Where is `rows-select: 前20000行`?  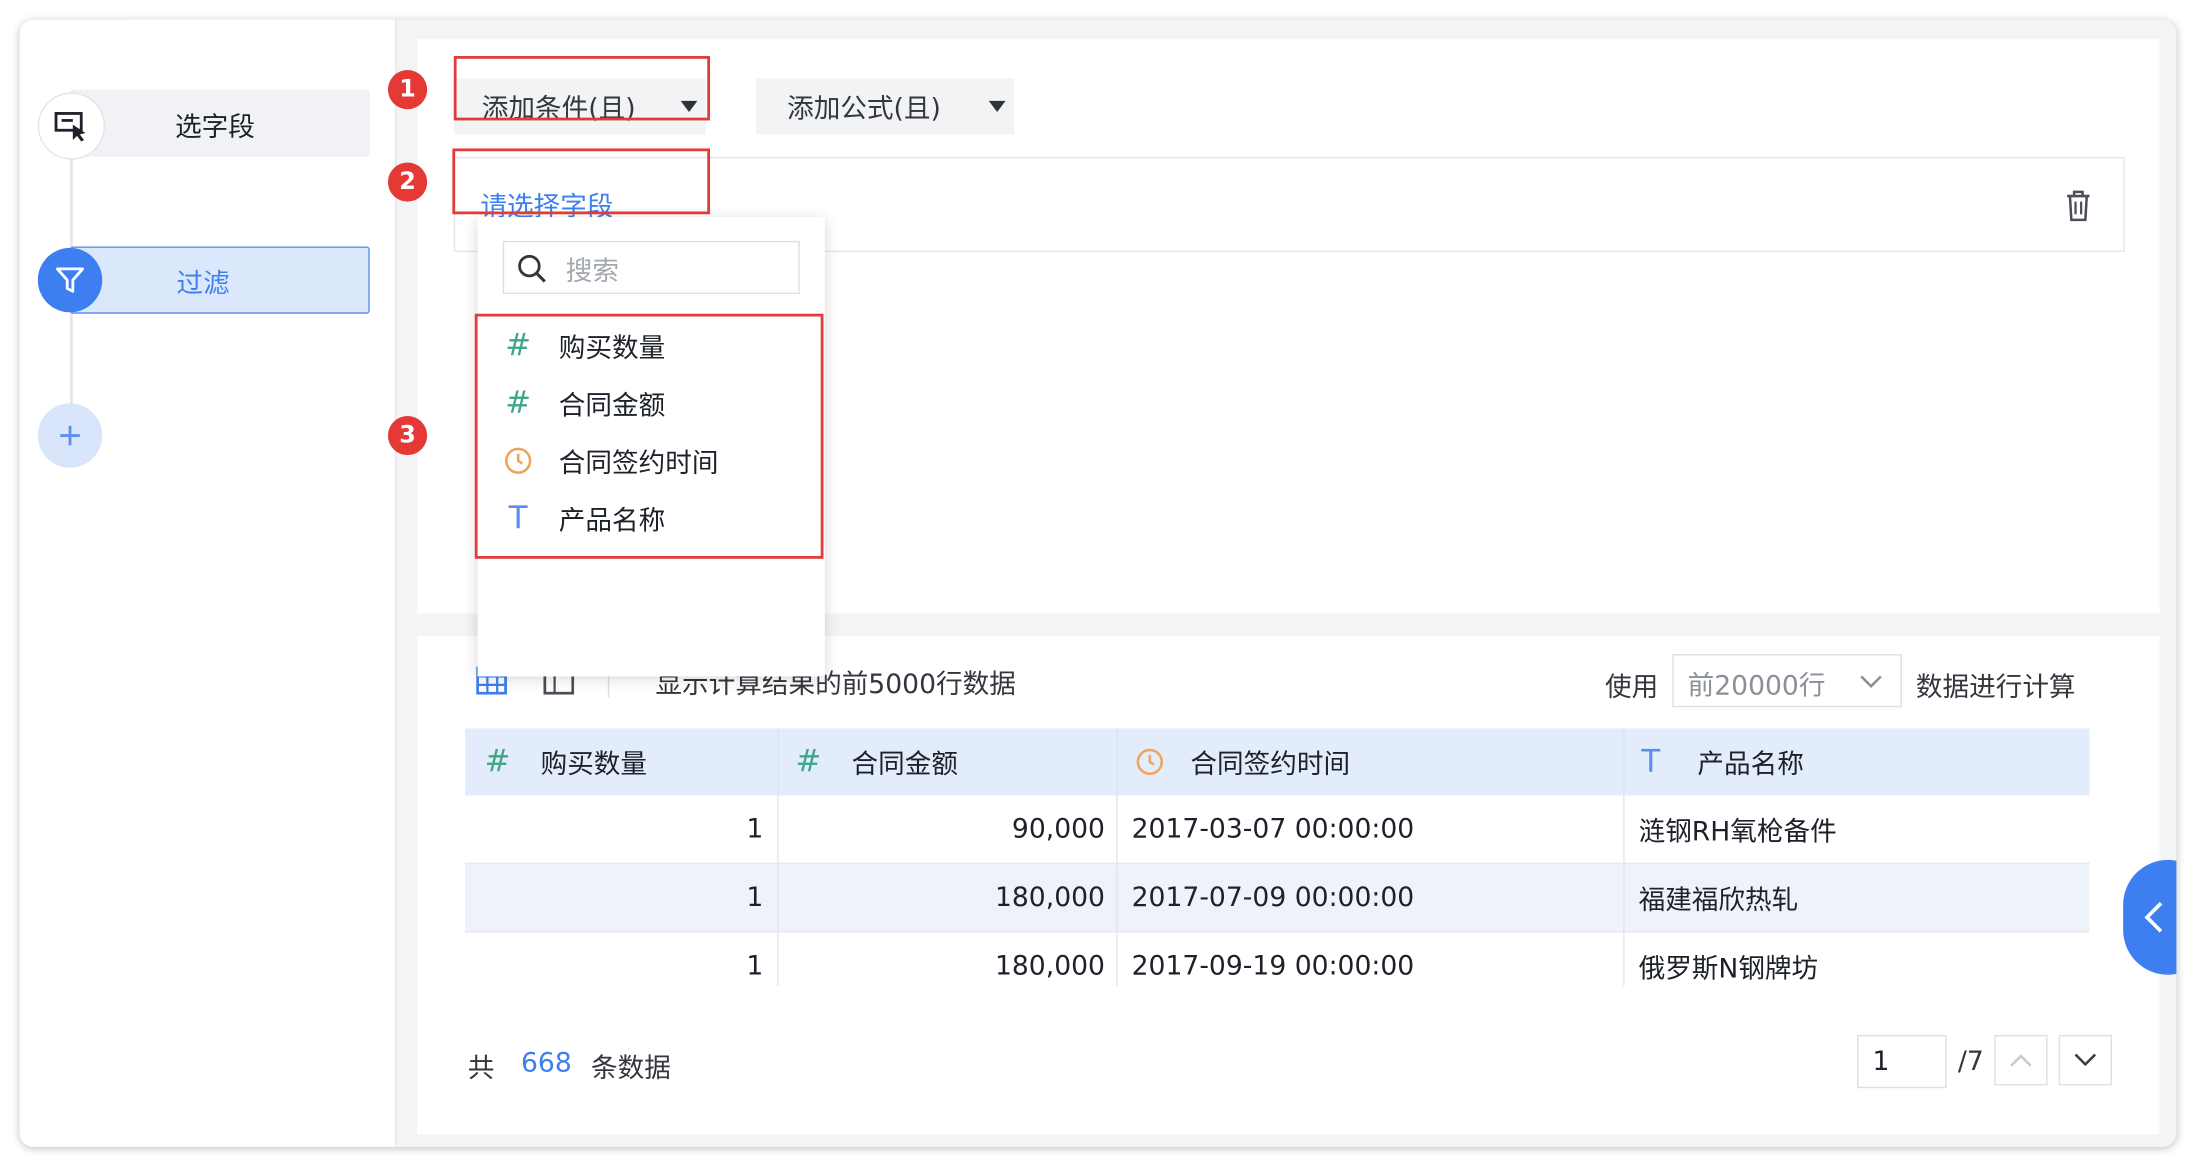
rows-select: 前20000行 is located at coordinates (1787, 681).